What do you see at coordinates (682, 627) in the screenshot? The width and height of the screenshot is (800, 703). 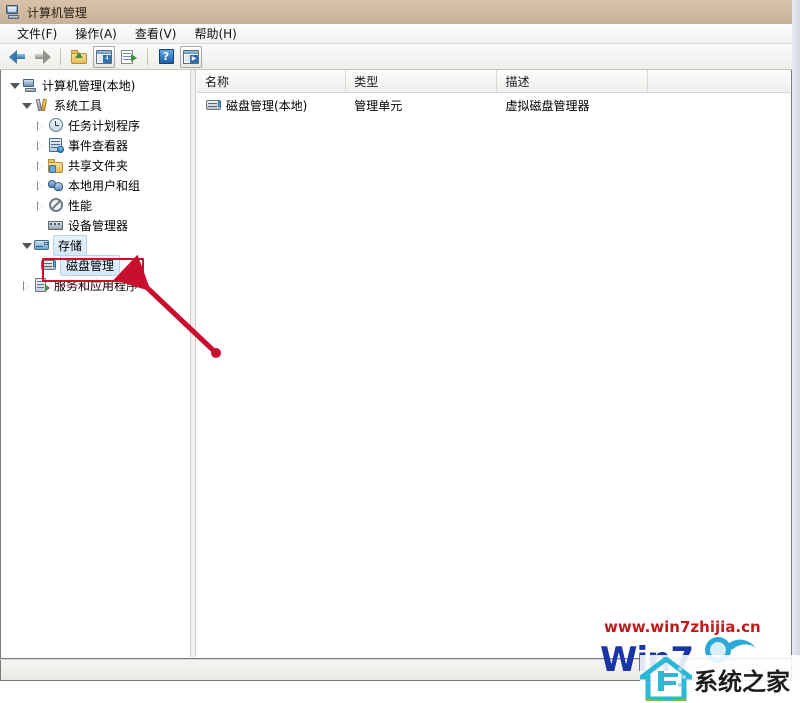 I see `watermark-url: www.win7zhijia.cn` at bounding box center [682, 627].